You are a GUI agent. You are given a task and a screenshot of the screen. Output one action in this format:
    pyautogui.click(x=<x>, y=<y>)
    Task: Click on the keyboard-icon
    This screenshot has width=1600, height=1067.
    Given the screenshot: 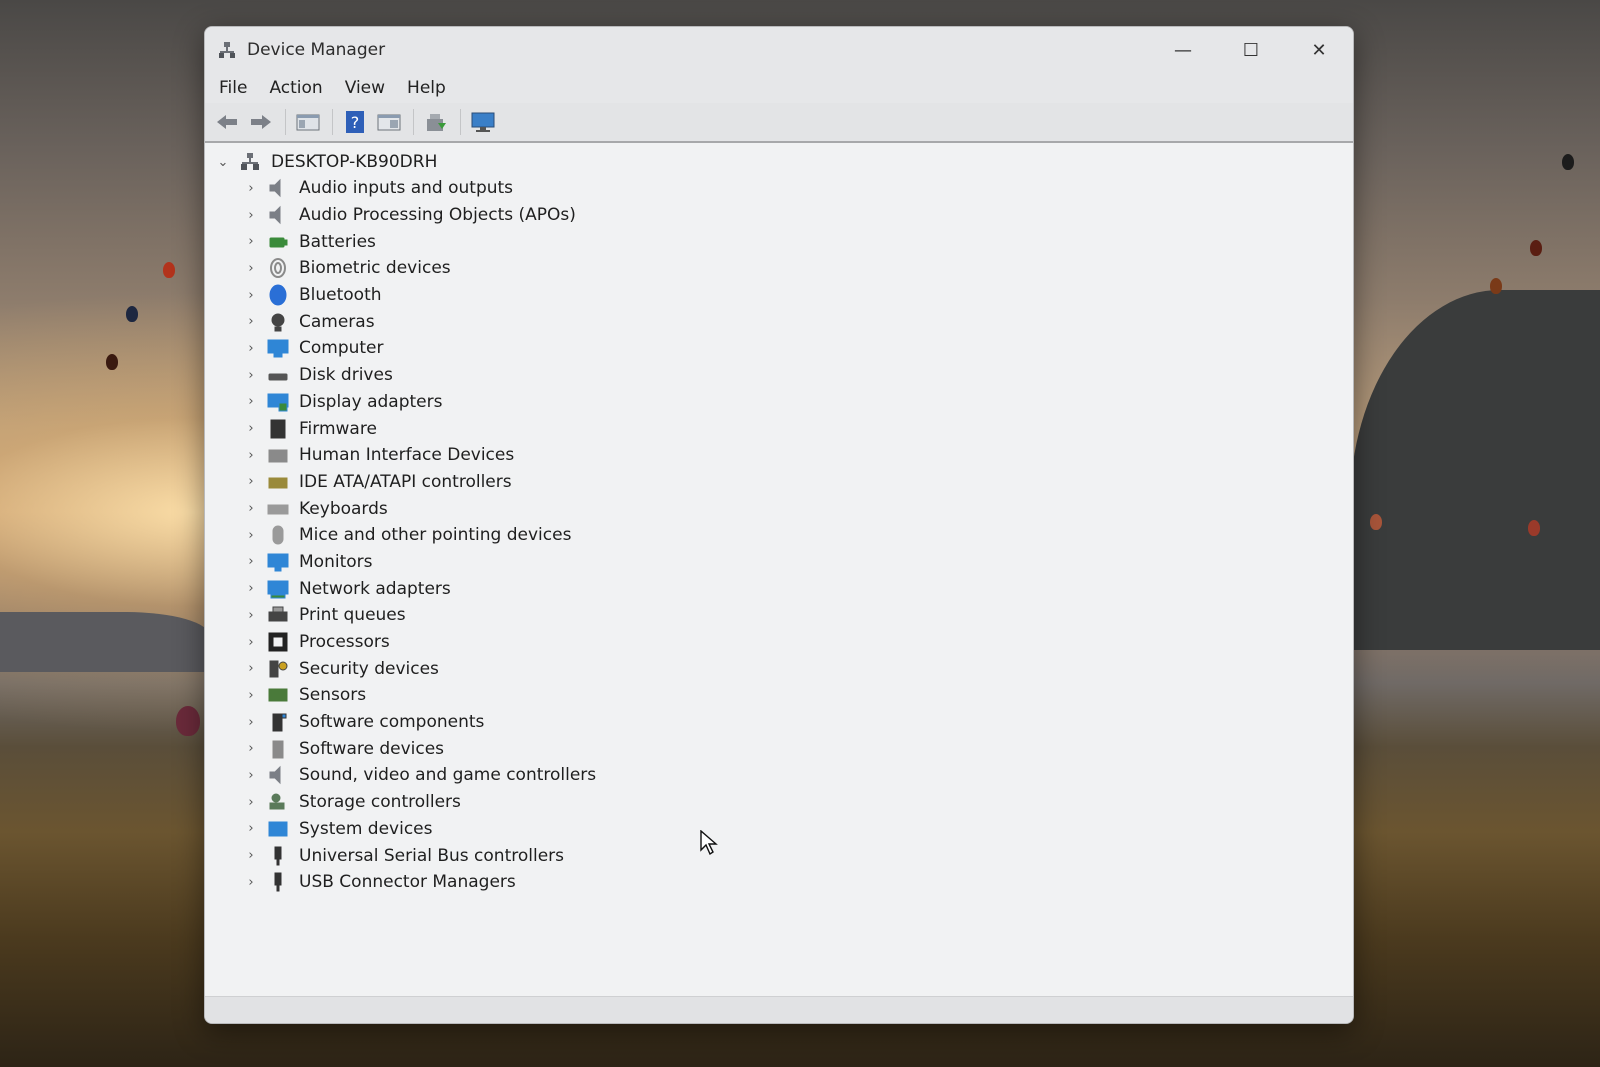 What is the action you would take?
    pyautogui.click(x=278, y=509)
    